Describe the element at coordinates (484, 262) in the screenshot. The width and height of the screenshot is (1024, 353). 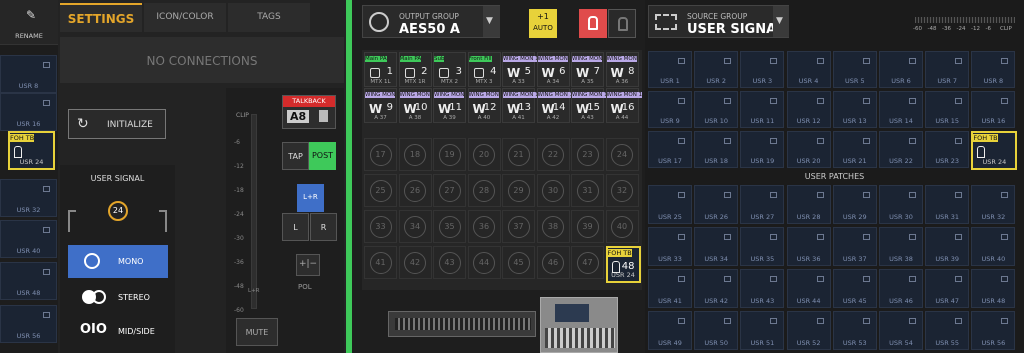
I see `output-slot-44: 44` at that location.